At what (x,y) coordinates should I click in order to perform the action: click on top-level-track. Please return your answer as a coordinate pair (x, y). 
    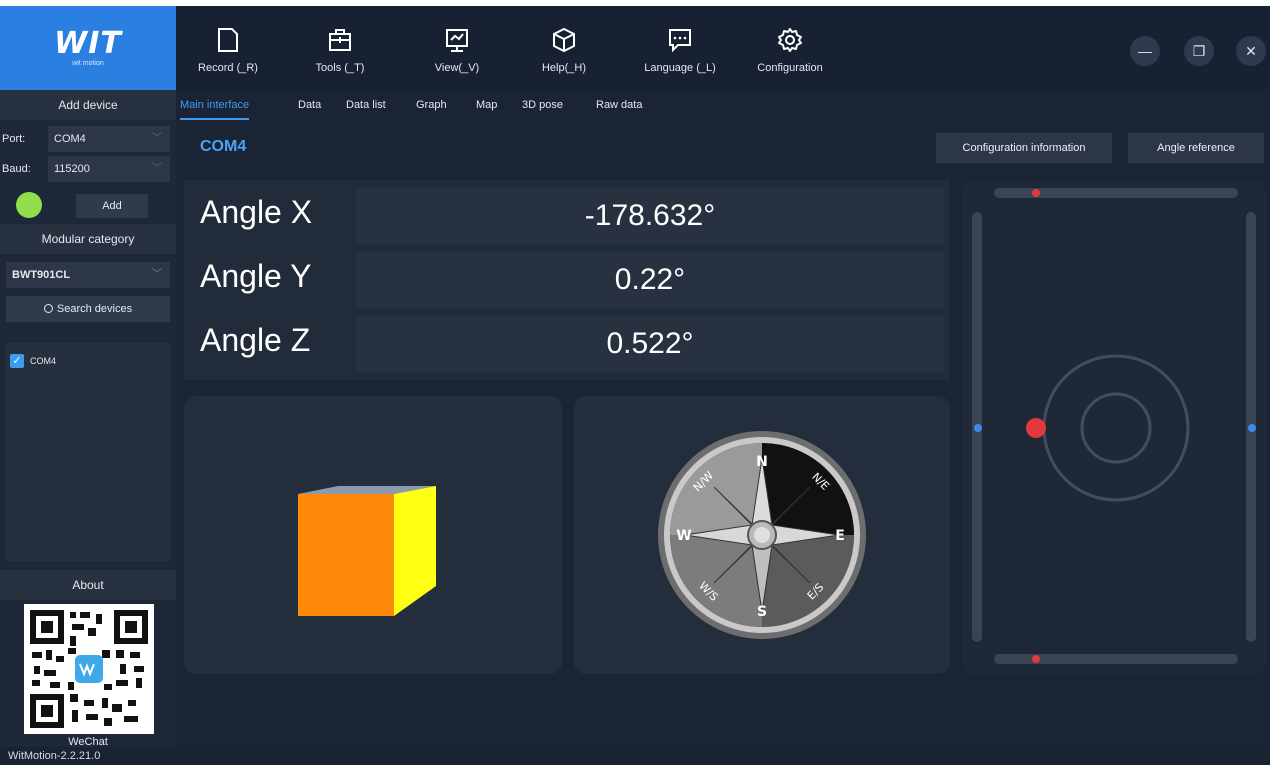
    Looking at the image, I should click on (1116, 193).